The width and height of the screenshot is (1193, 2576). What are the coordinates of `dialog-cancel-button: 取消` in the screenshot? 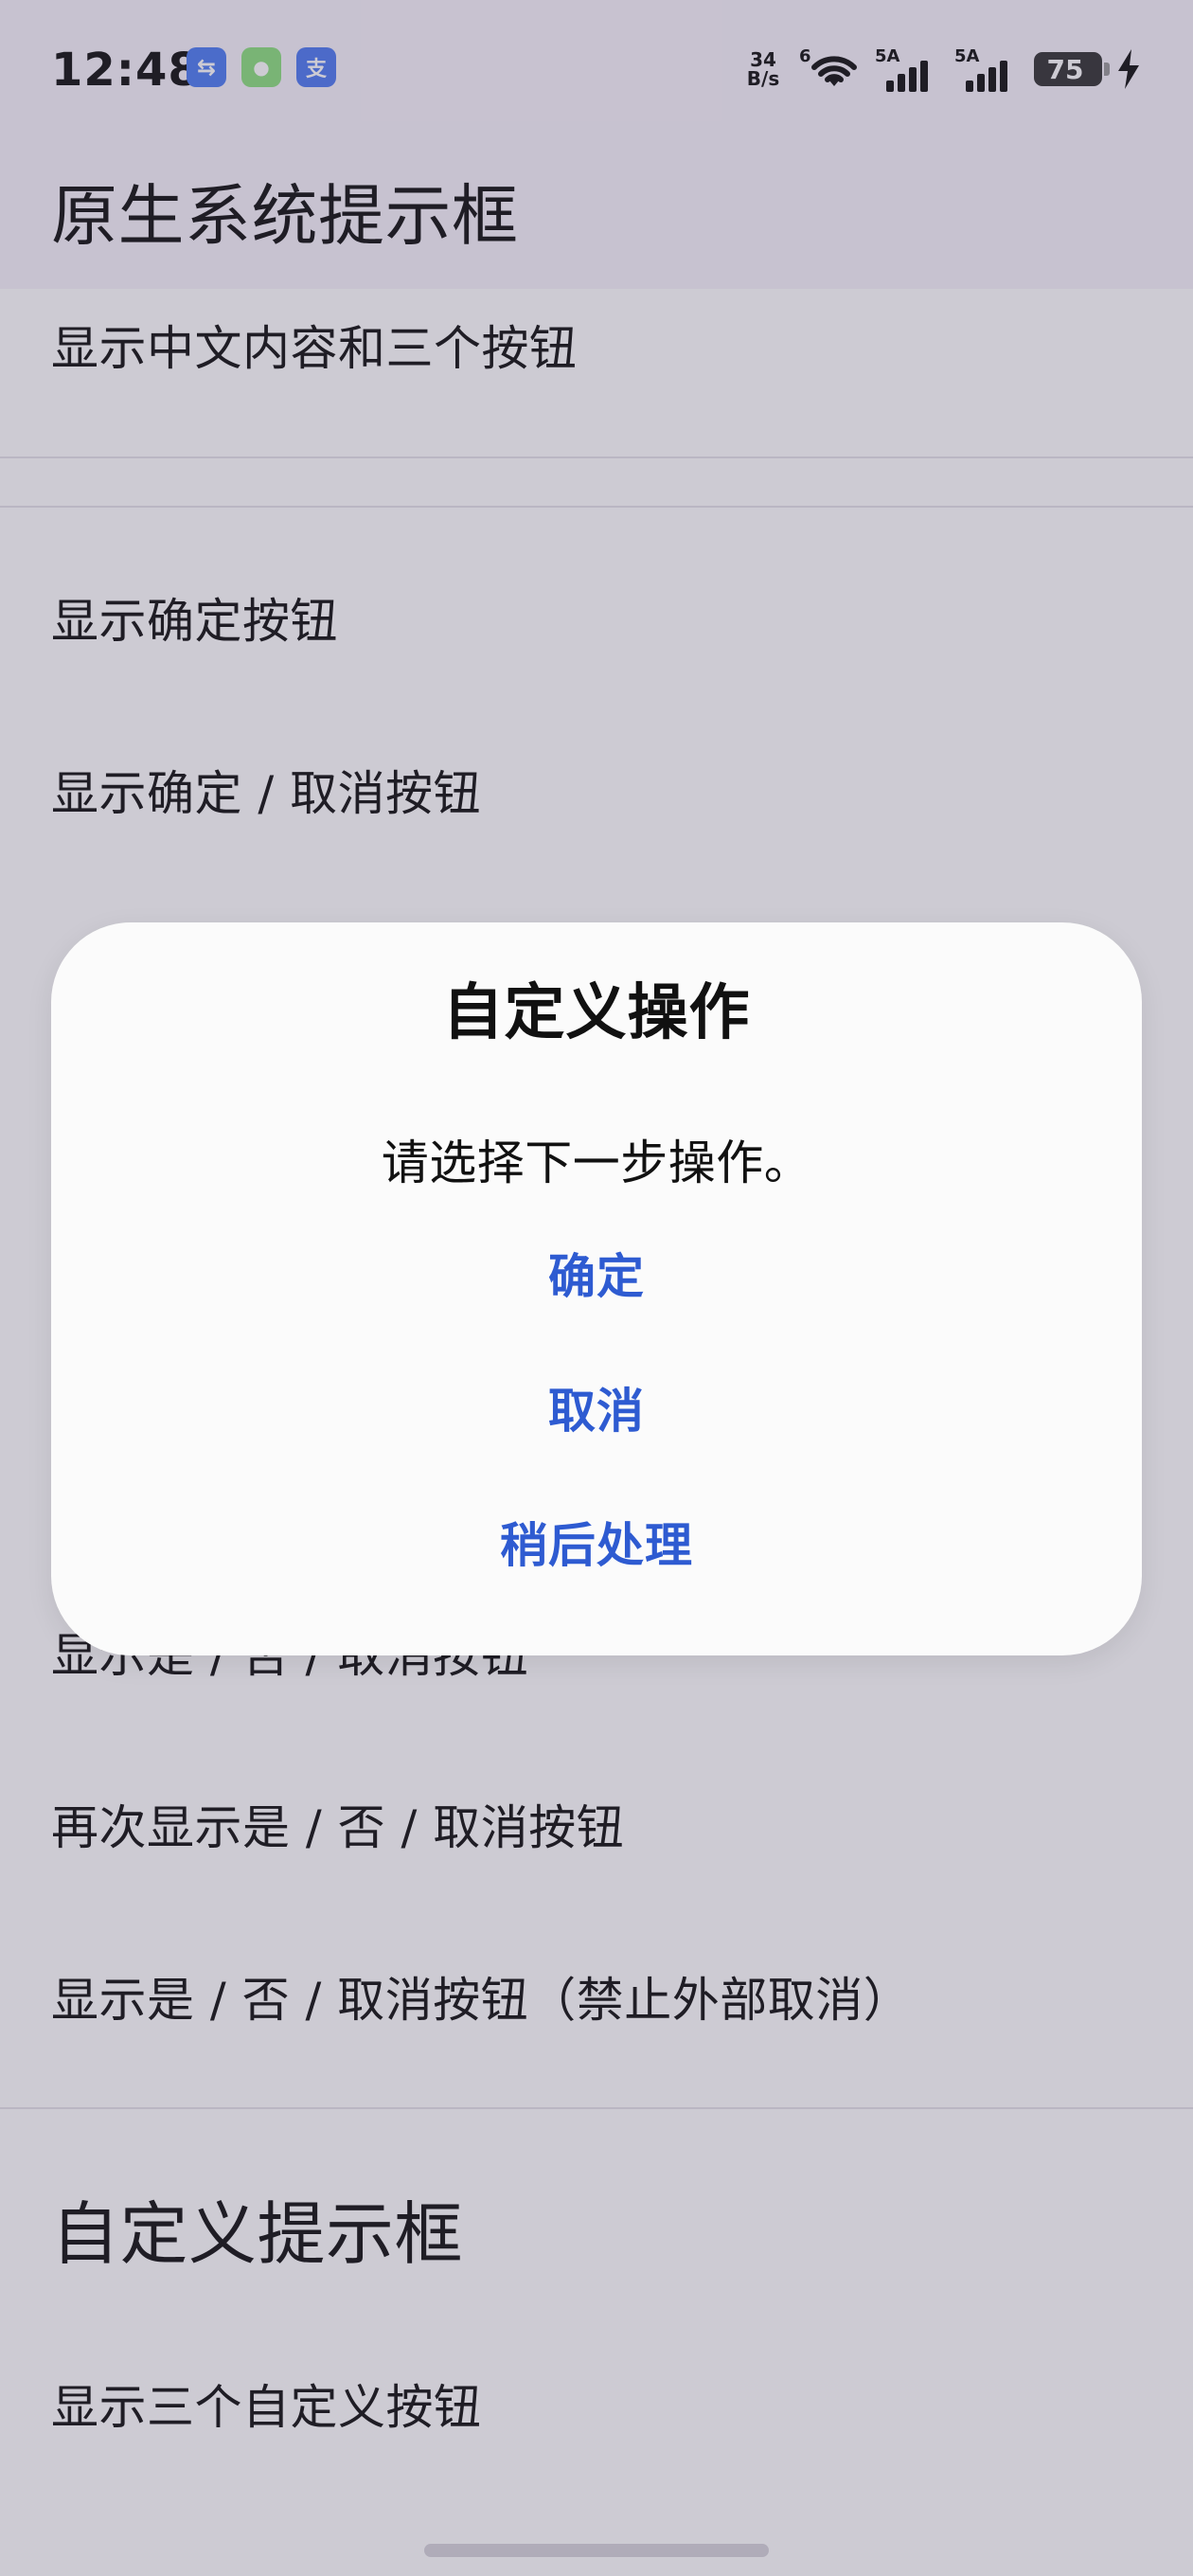 It's located at (596, 1407).